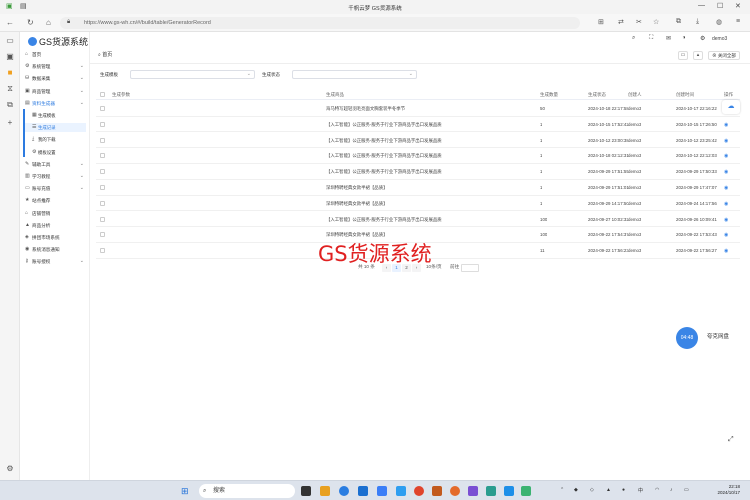  Describe the element at coordinates (470, 268) in the screenshot. I see `pagination-goto-input` at that location.